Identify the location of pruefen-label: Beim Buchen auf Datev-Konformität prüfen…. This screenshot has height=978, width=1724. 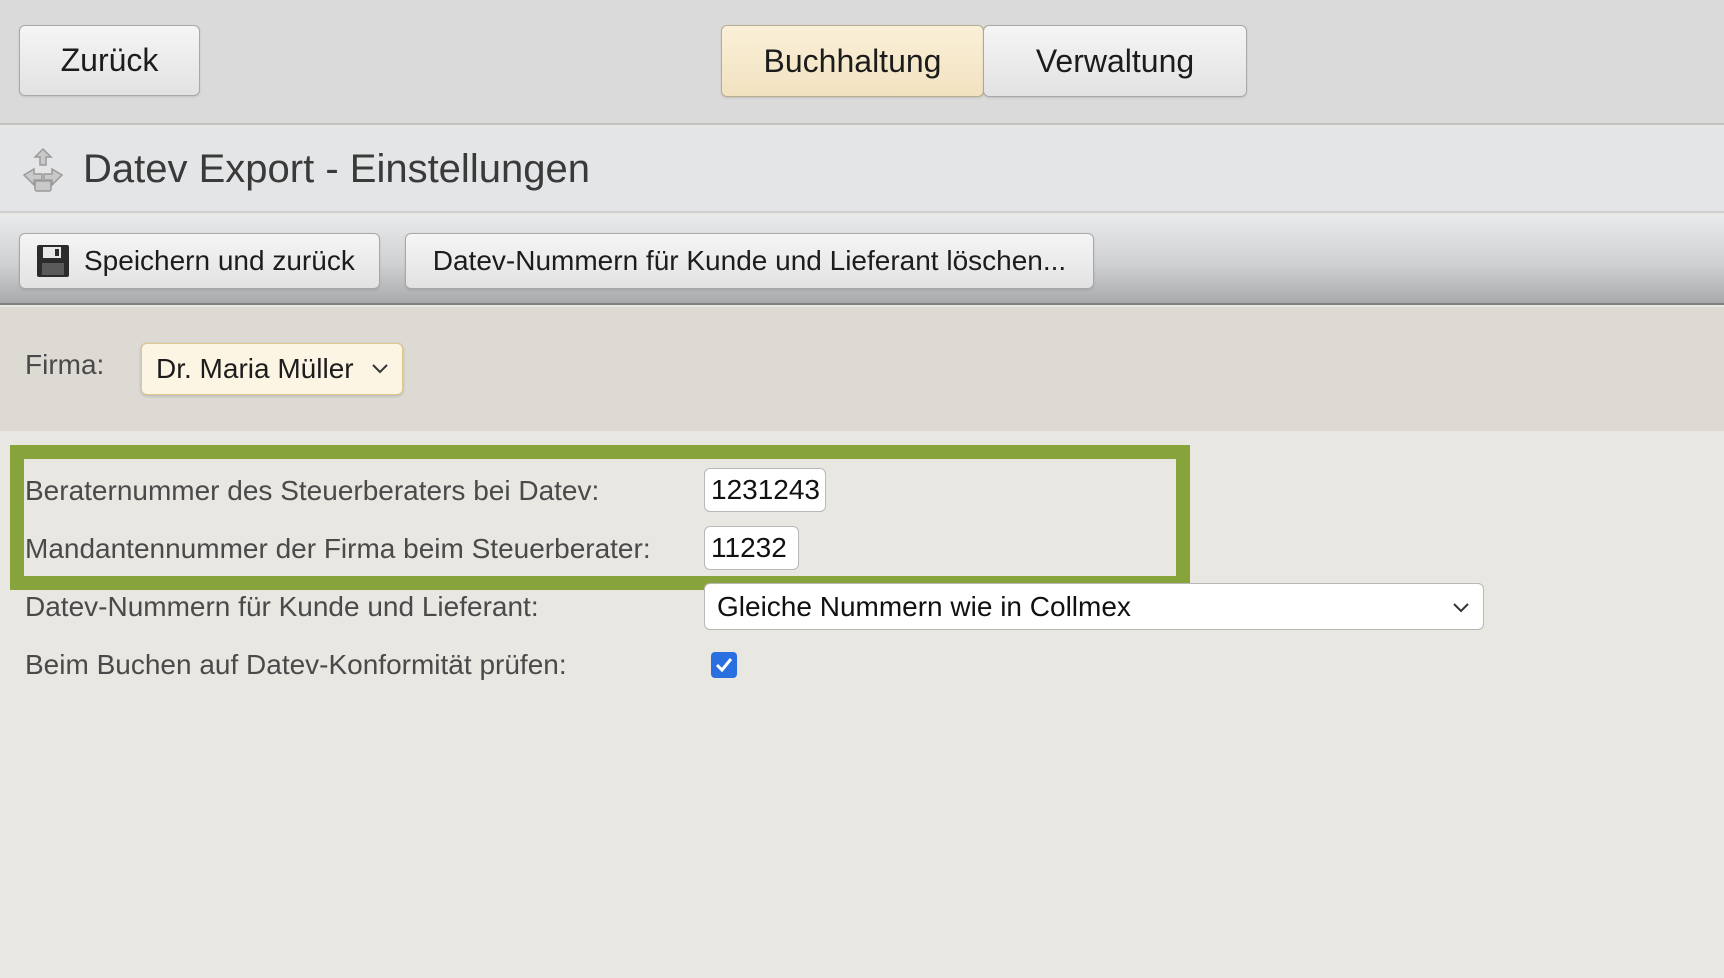
(296, 664).